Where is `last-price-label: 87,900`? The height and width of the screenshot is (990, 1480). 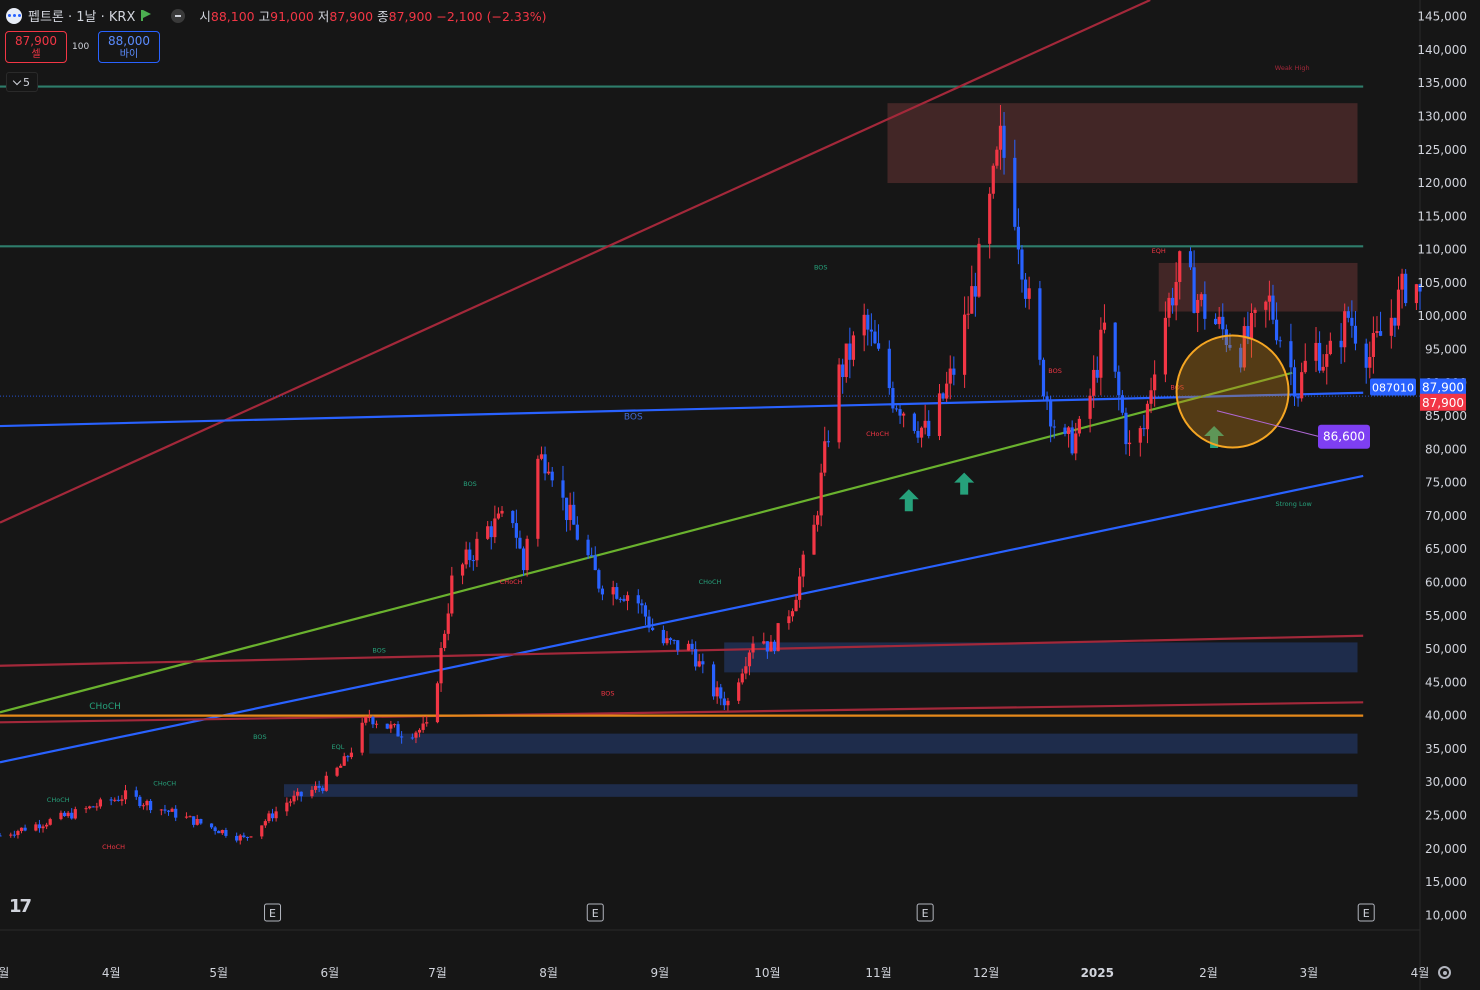
last-price-label: 87,900 is located at coordinates (1443, 387).